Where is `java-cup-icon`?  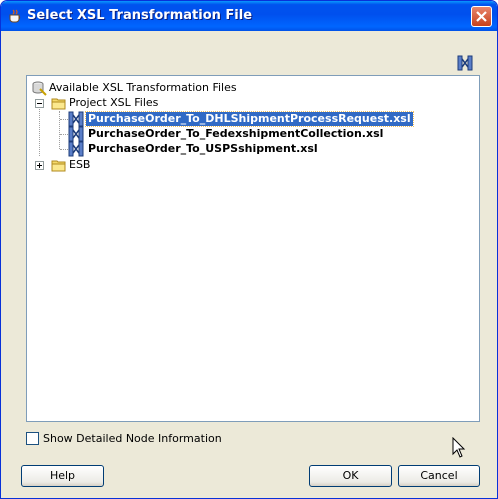 java-cup-icon is located at coordinates (15, 16).